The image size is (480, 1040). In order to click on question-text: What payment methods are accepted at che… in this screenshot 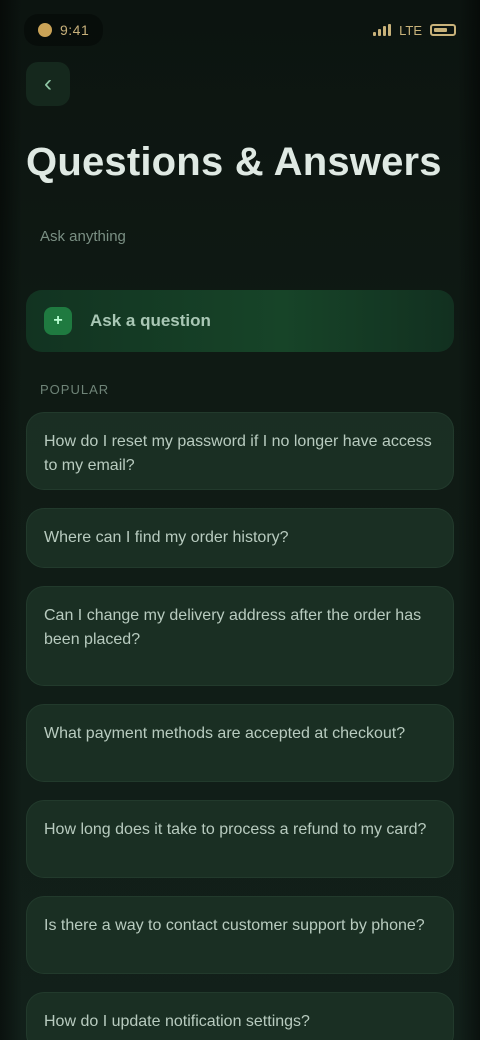, I will do `click(225, 733)`.